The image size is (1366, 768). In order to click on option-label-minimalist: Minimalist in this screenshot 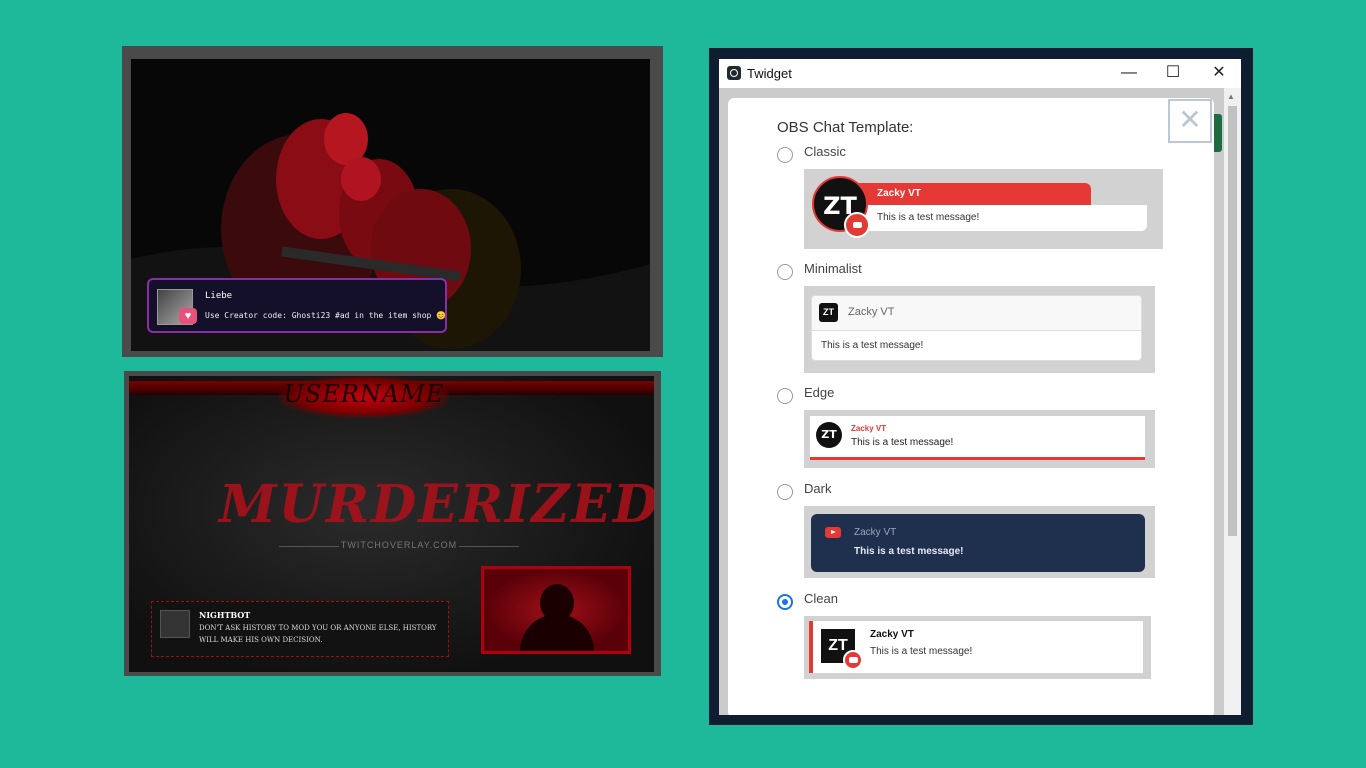, I will do `click(833, 268)`.